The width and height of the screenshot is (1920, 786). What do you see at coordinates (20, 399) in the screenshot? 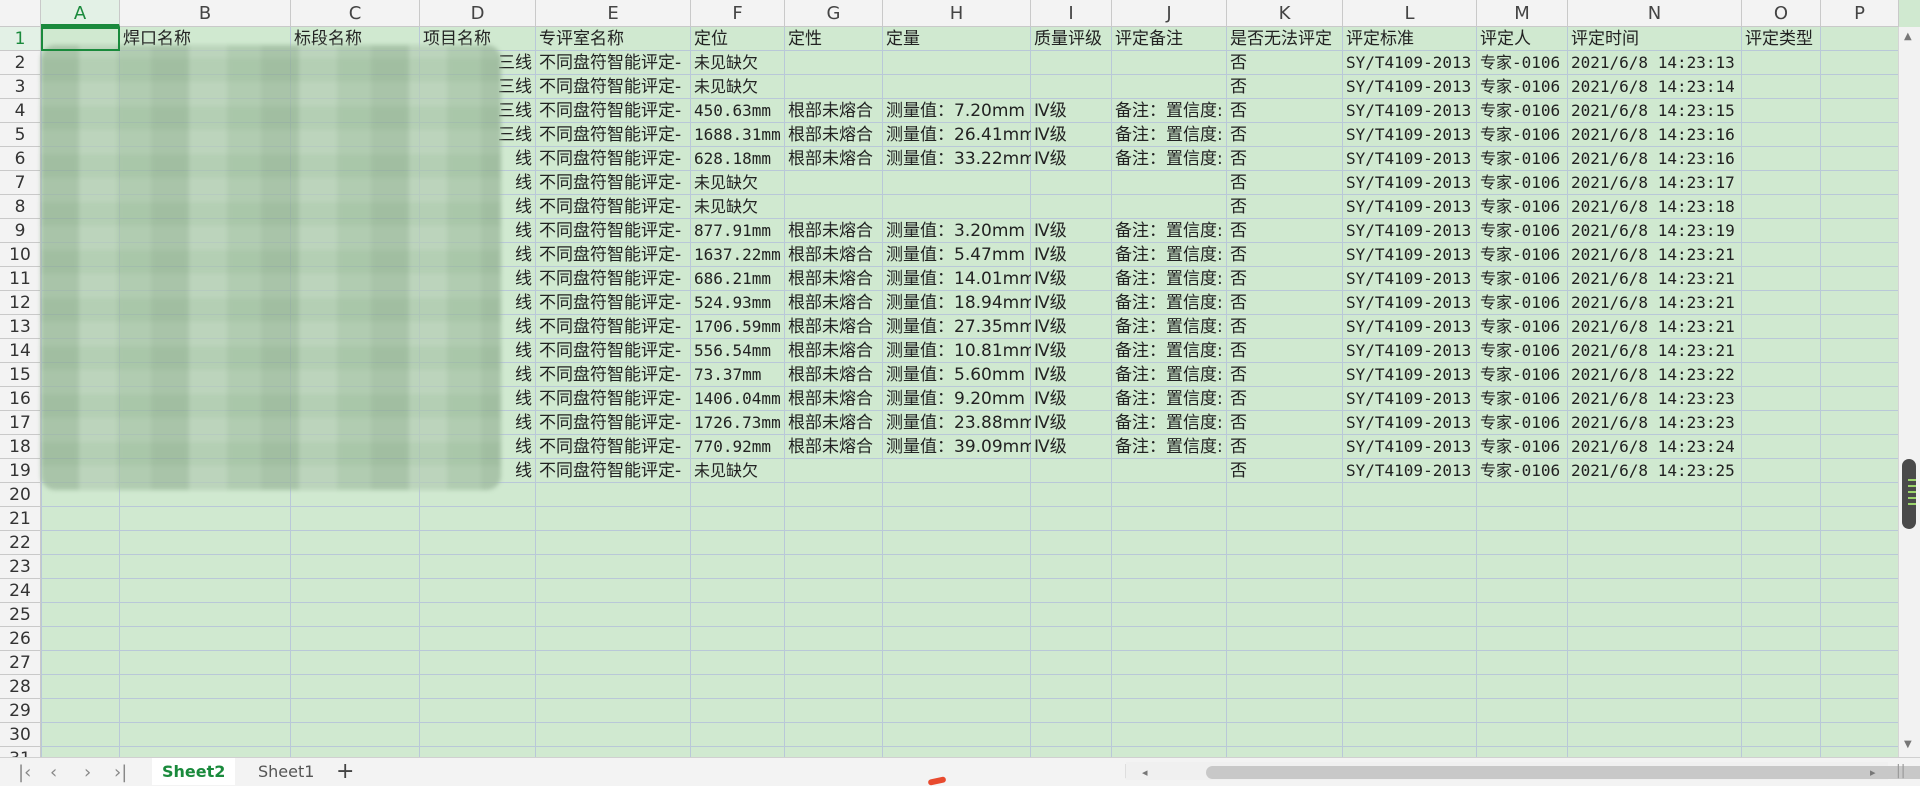
I see `row-header-16: 16` at bounding box center [20, 399].